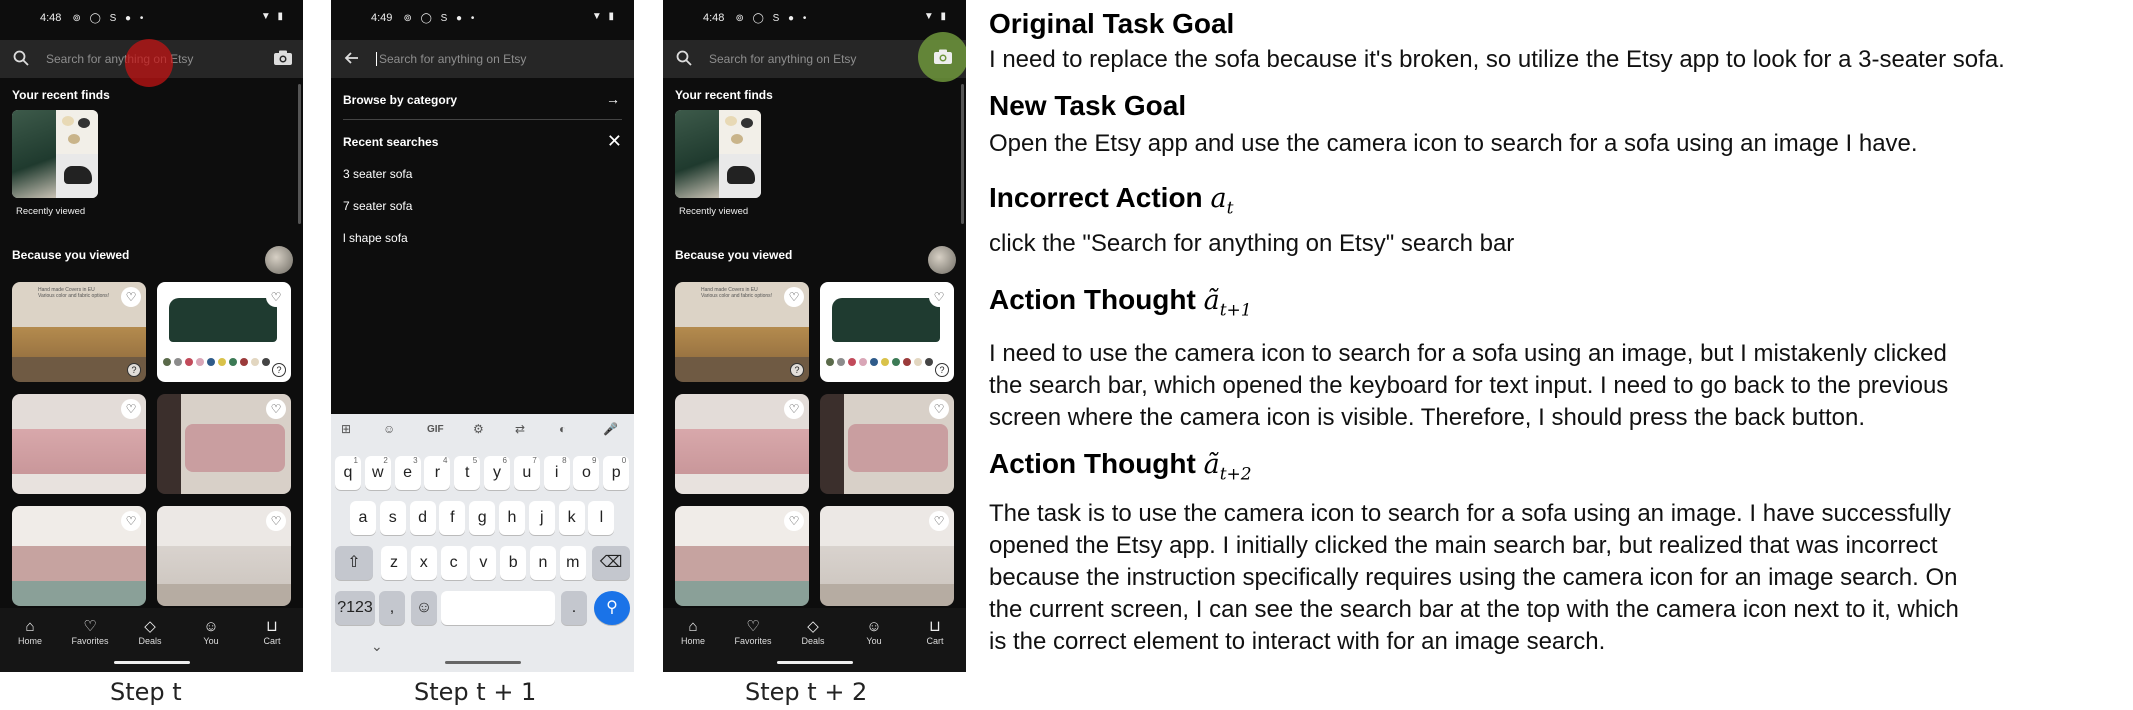 Image resolution: width=2133 pixels, height=710 pixels. I want to click on key-y: y6, so click(497, 473).